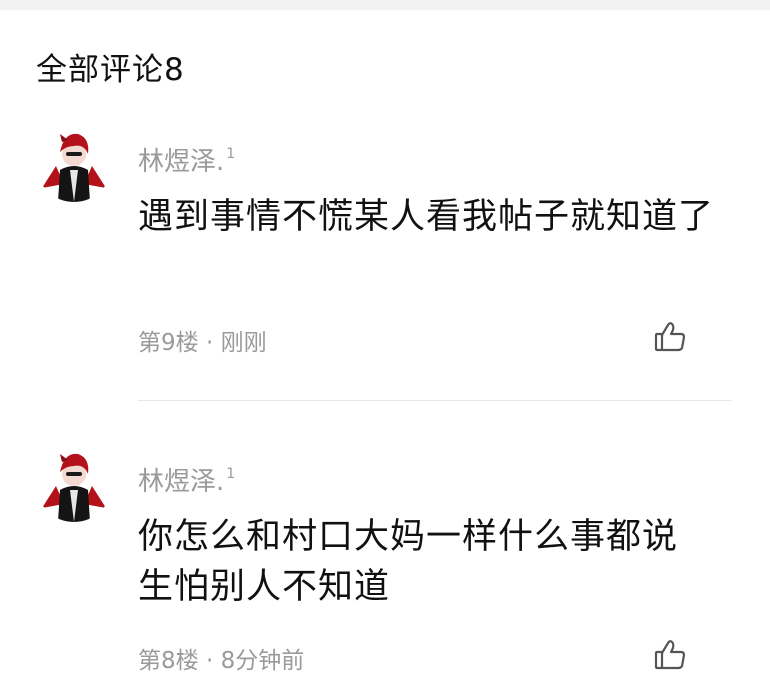 This screenshot has width=770, height=689. What do you see at coordinates (202, 343) in the screenshot?
I see `comment-meta: 第9楼 · 刚刚` at bounding box center [202, 343].